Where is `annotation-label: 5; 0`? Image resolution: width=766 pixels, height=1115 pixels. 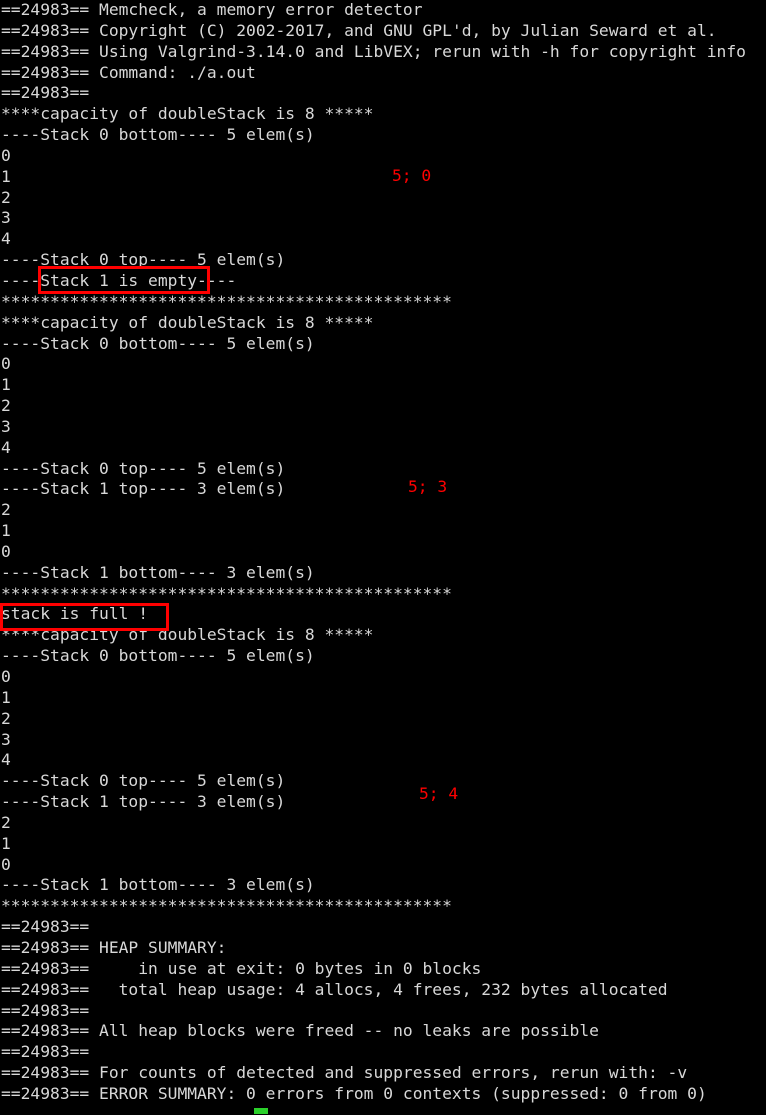 annotation-label: 5; 0 is located at coordinates (412, 175).